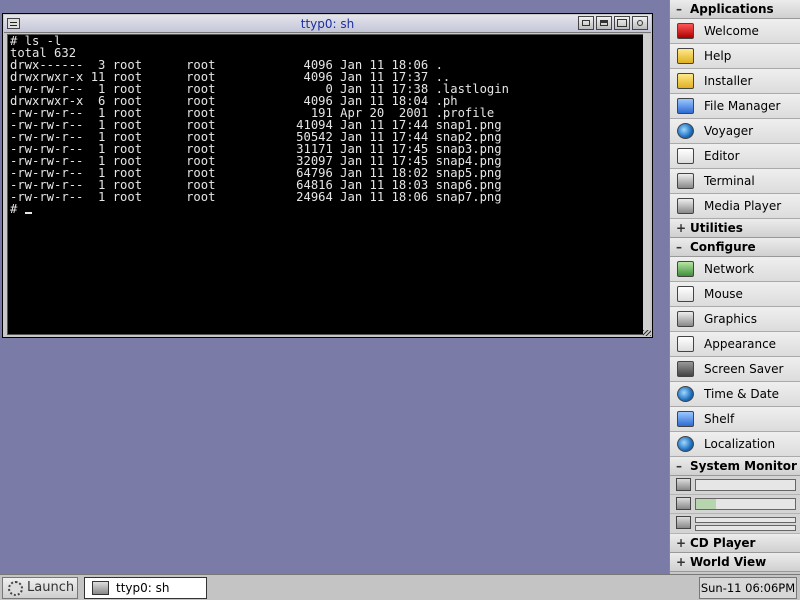 The width and height of the screenshot is (800, 600). I want to click on app-installer: Installer, so click(735, 81).